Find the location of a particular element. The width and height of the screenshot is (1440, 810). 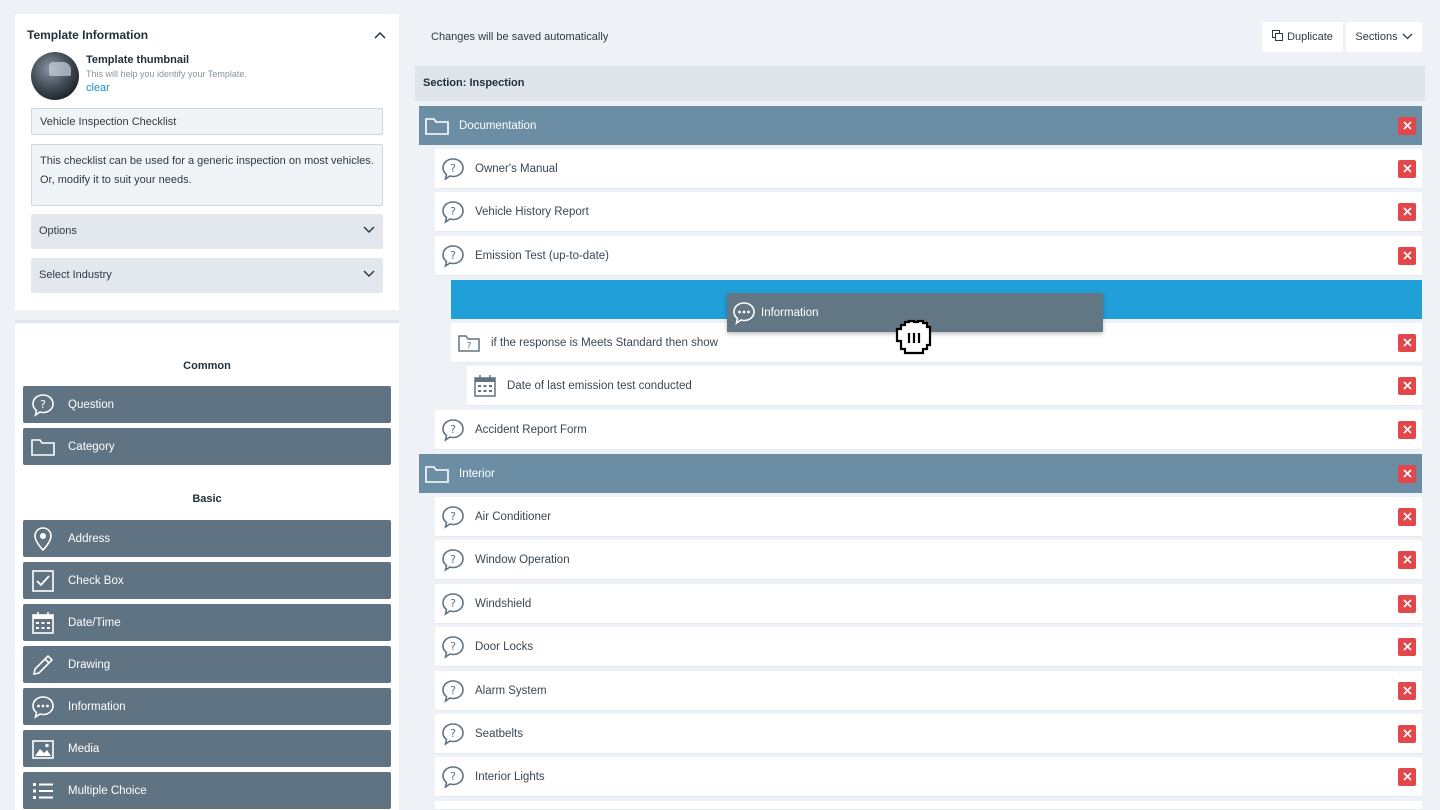

basic-group-title: Basic is located at coordinates (207, 499).